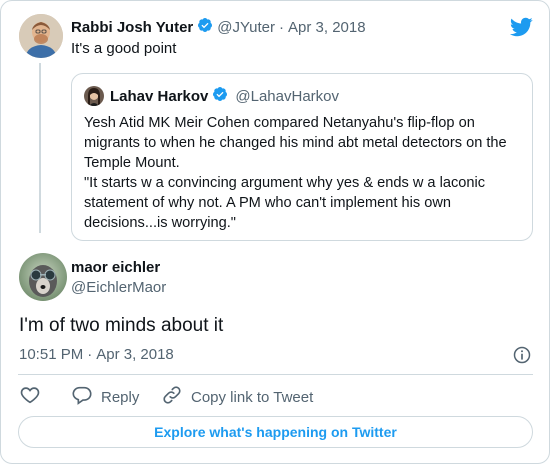 Image resolution: width=550 pixels, height=464 pixels. I want to click on copy-link-button: Copy link to Tweet, so click(237, 397).